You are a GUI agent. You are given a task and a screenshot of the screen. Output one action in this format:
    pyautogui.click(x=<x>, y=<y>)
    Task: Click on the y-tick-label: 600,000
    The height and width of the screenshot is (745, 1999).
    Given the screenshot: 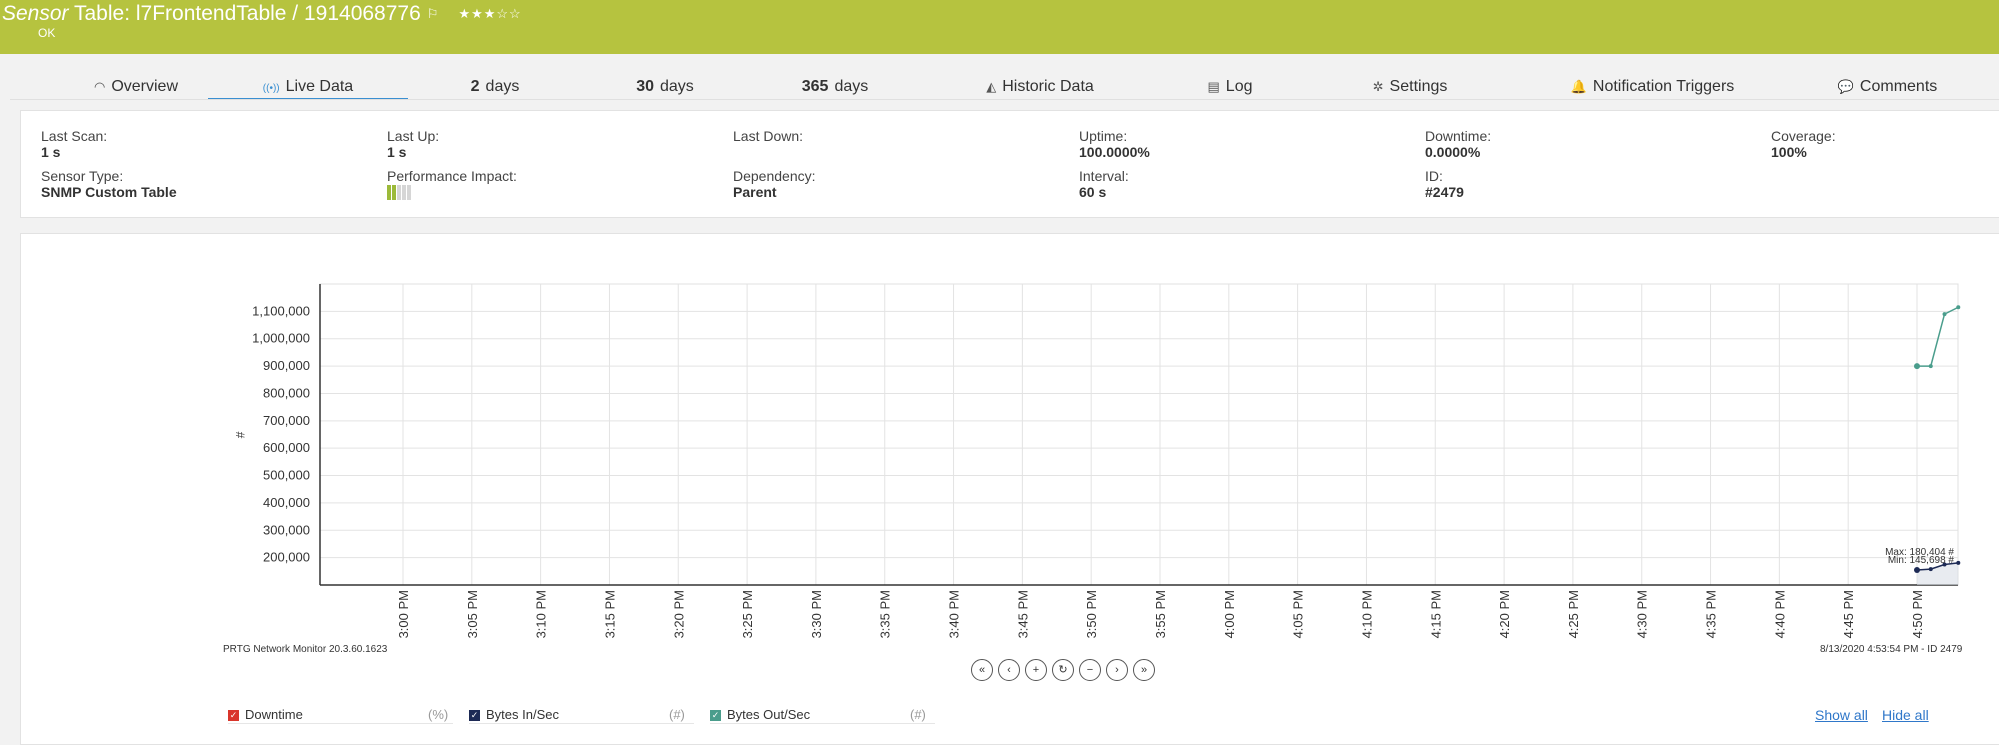 What is the action you would take?
    pyautogui.click(x=286, y=447)
    